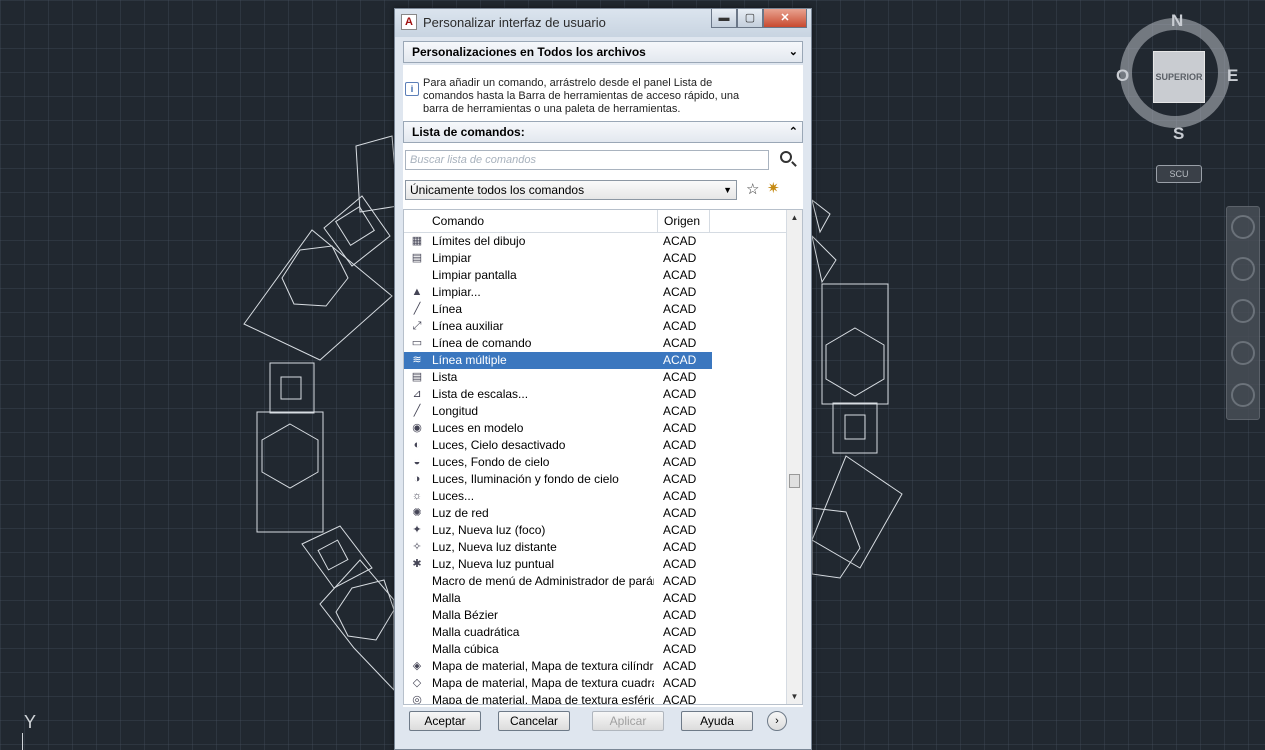 This screenshot has height=750, width=1265. I want to click on command-name: Línea múltiple, so click(469, 360).